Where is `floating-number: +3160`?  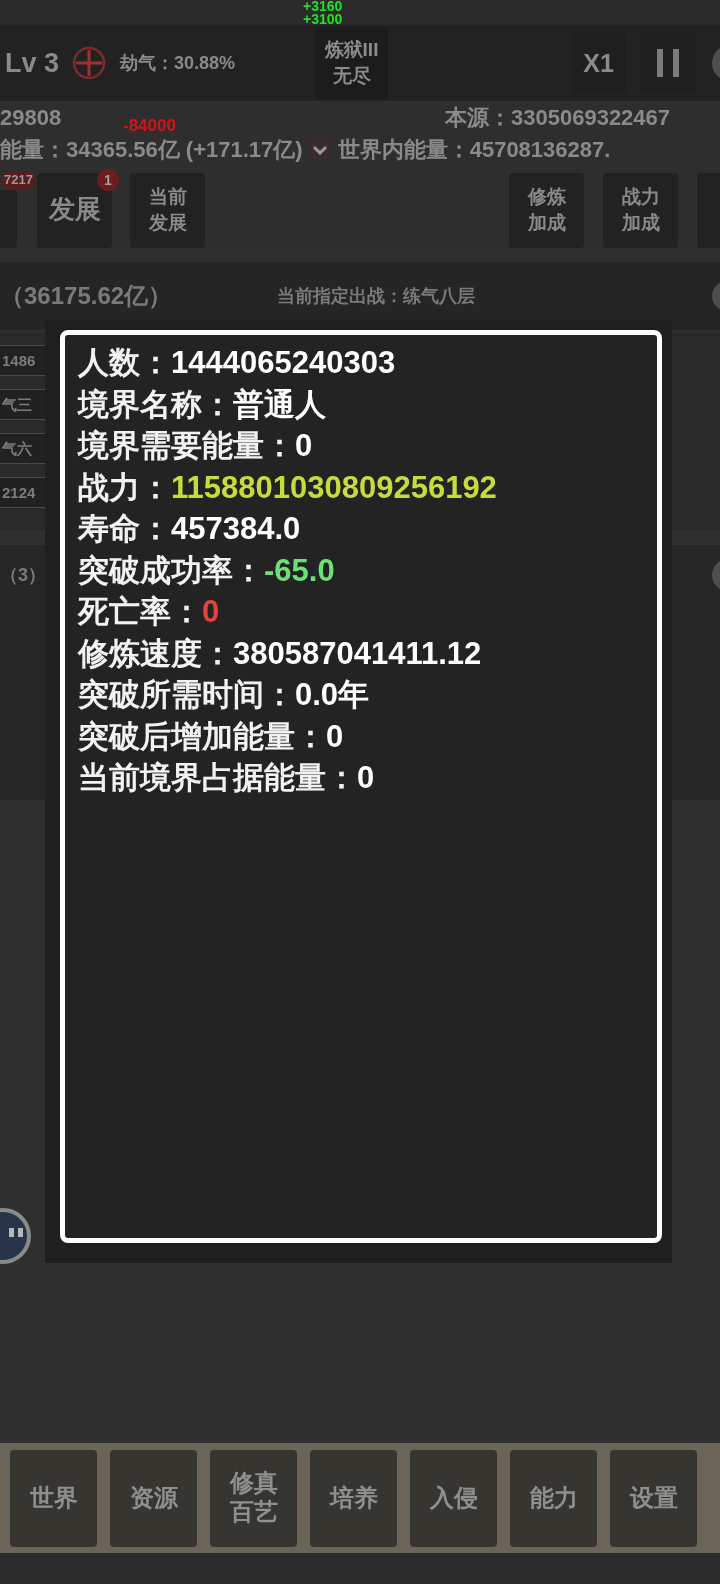 floating-number: +3160 is located at coordinates (323, 6).